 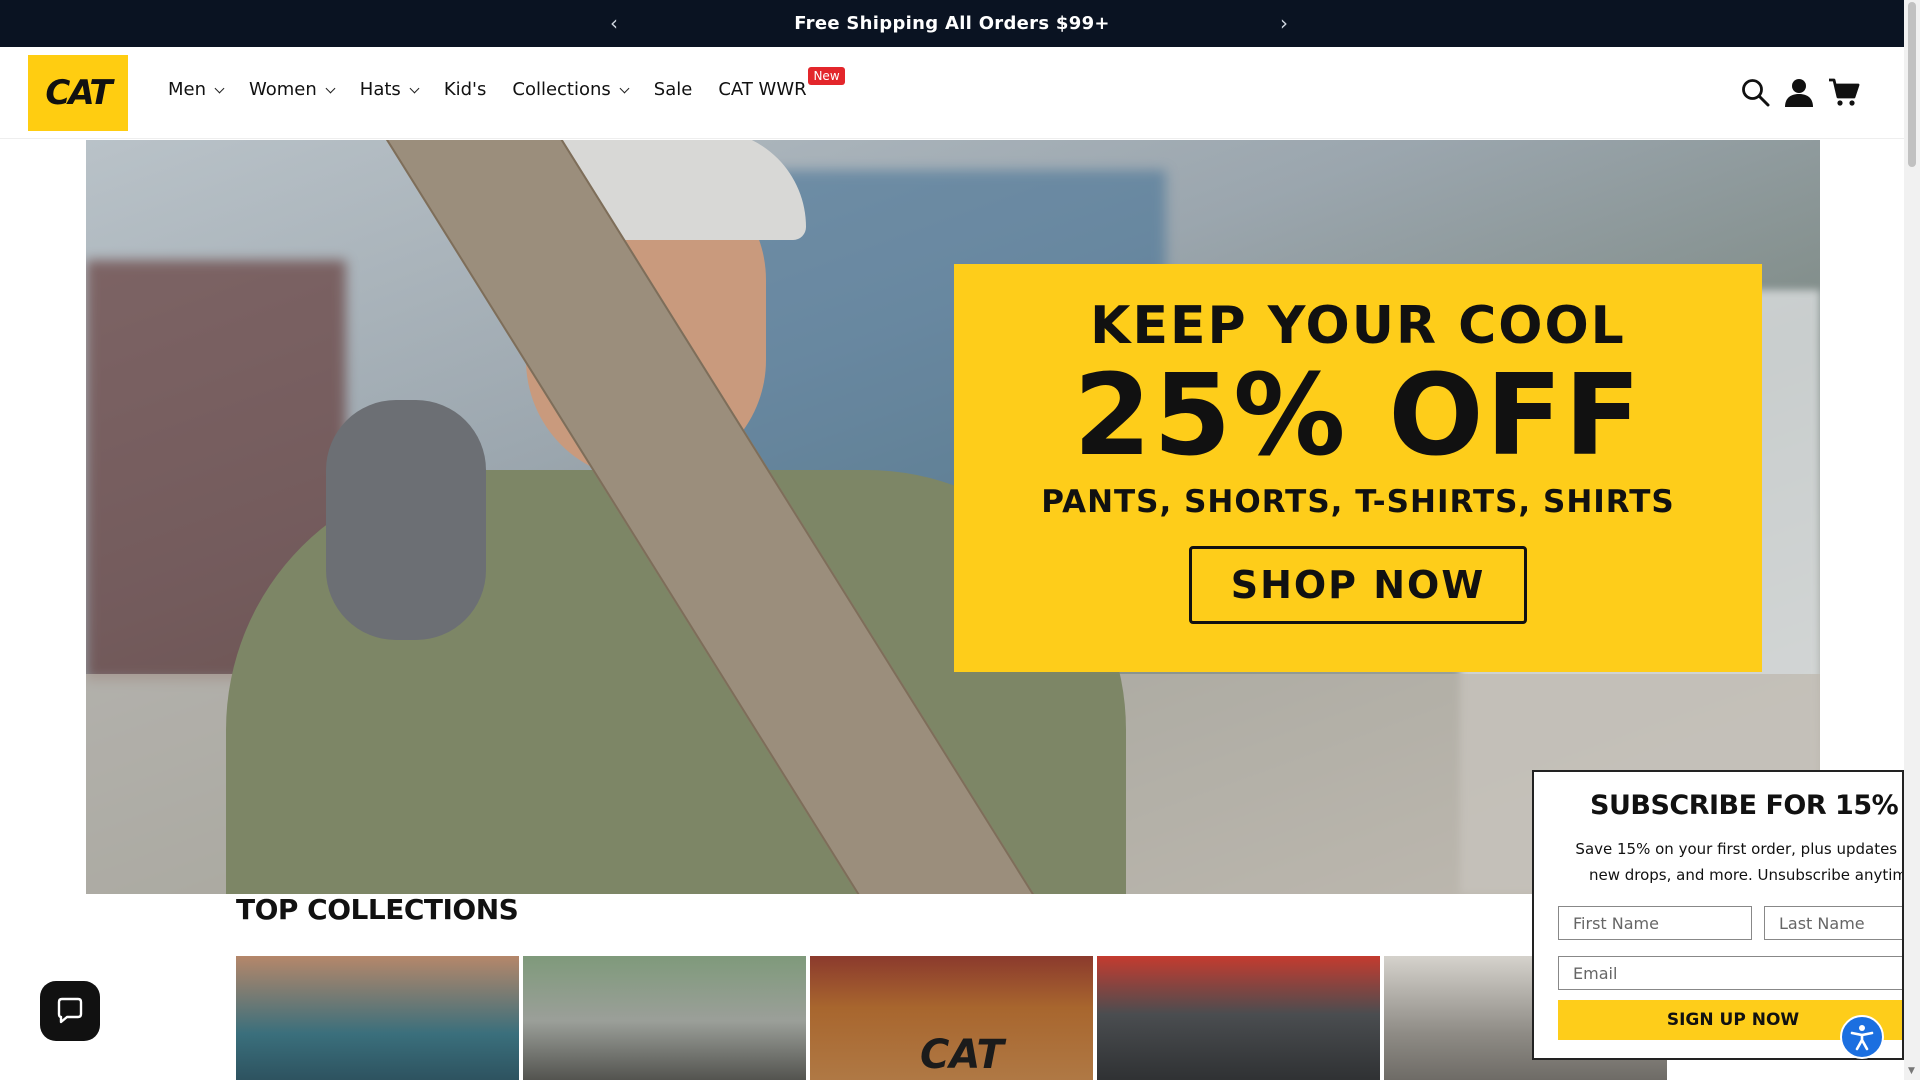 I want to click on cat-logo: CAT, so click(x=78, y=93).